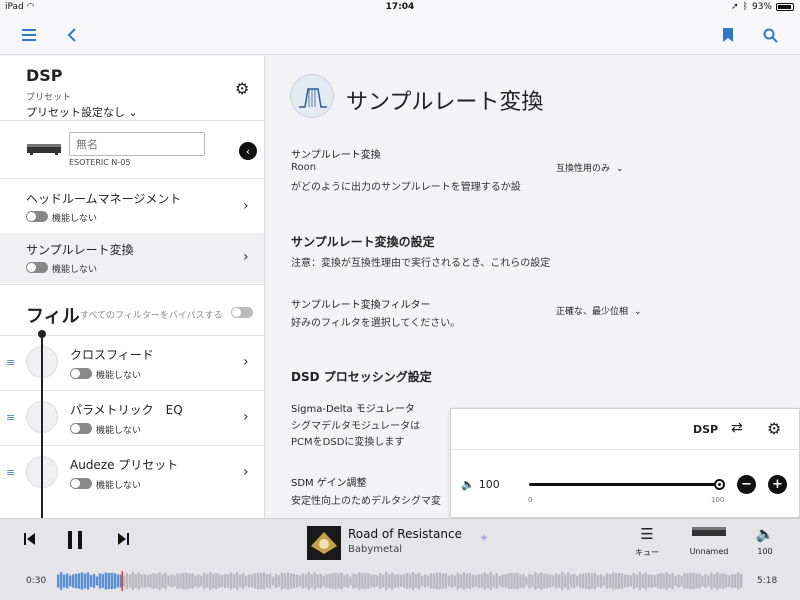  What do you see at coordinates (761, 7) in the screenshot?
I see `battery-percent: 93%` at bounding box center [761, 7].